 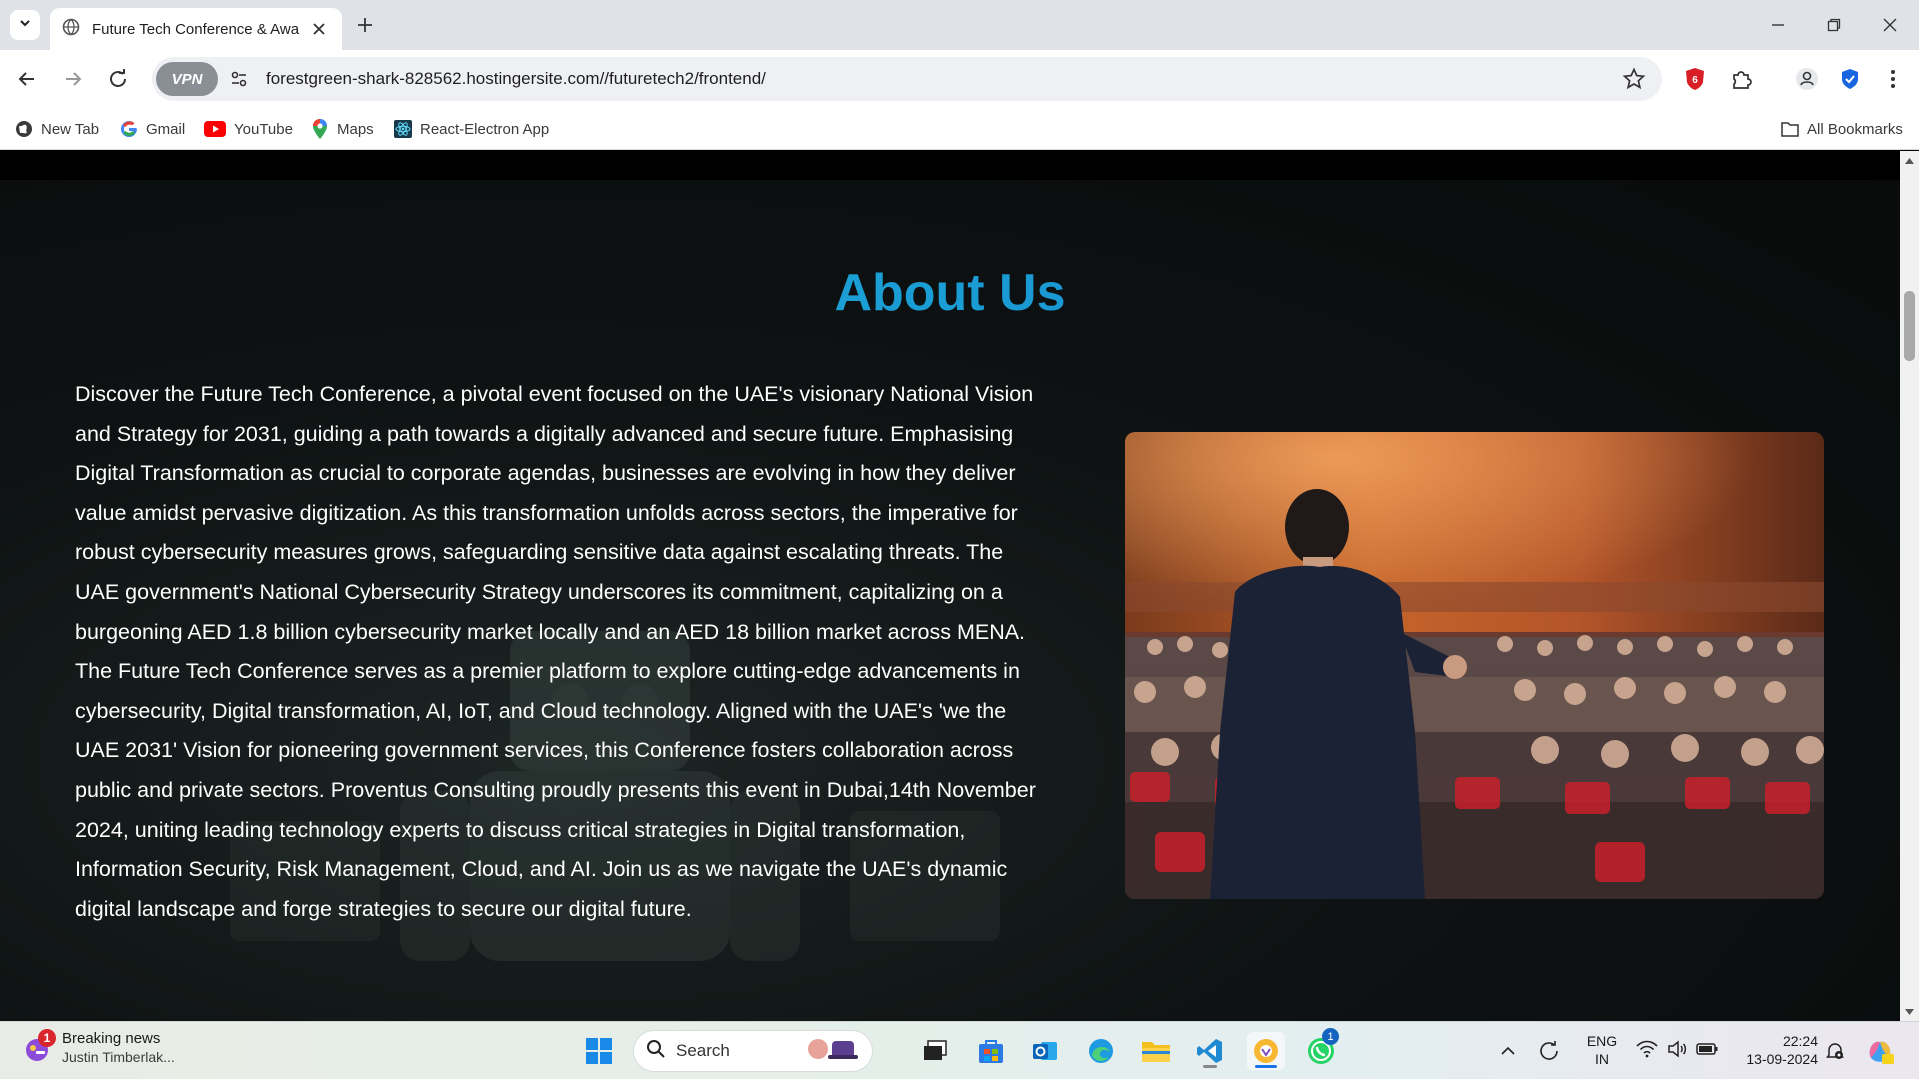 I want to click on bookmark-new-tab: New Tab, so click(x=57, y=129).